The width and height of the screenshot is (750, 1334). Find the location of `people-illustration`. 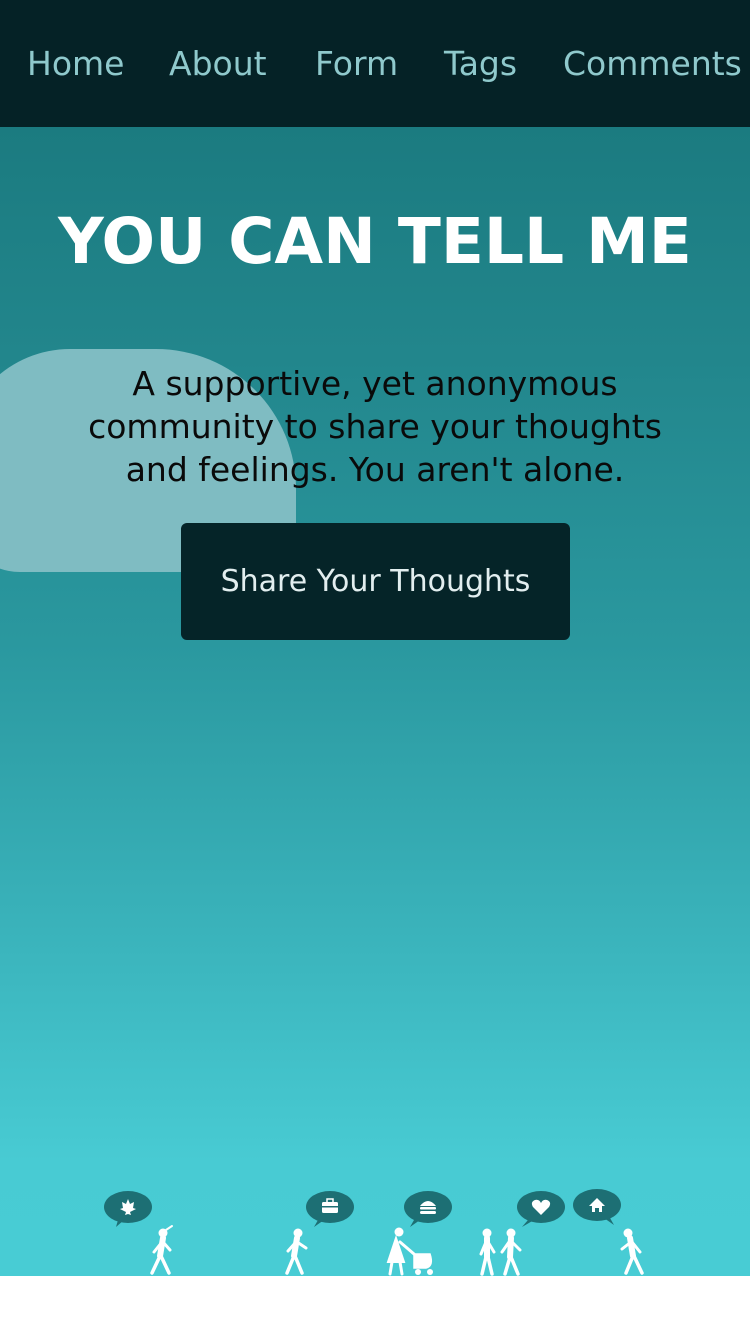

people-illustration is located at coordinates (374, 1232).